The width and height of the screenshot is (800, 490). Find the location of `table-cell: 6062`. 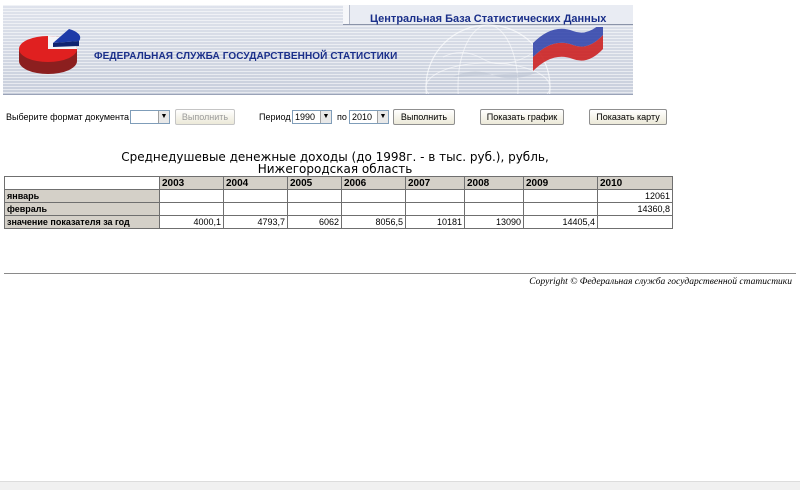

table-cell: 6062 is located at coordinates (314, 222).